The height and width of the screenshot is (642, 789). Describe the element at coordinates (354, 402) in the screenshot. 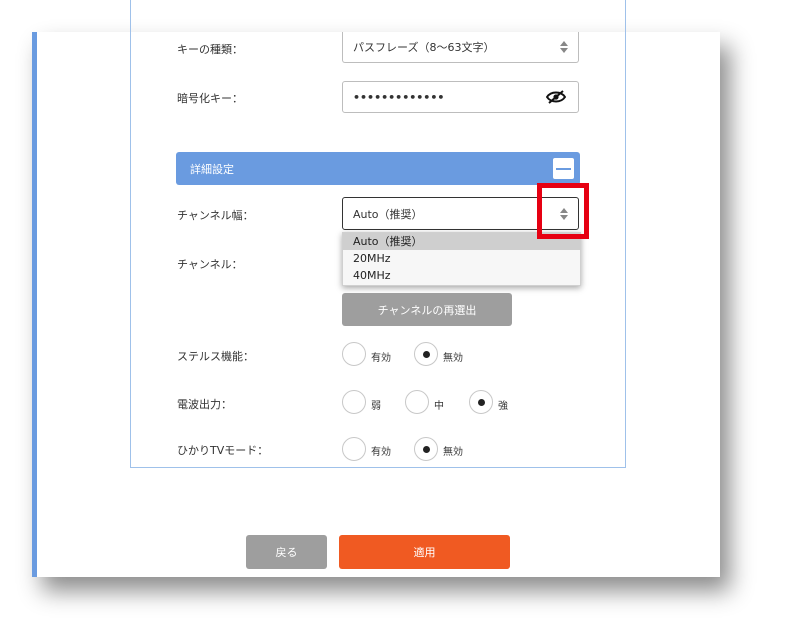

I see `power-low-radio` at that location.